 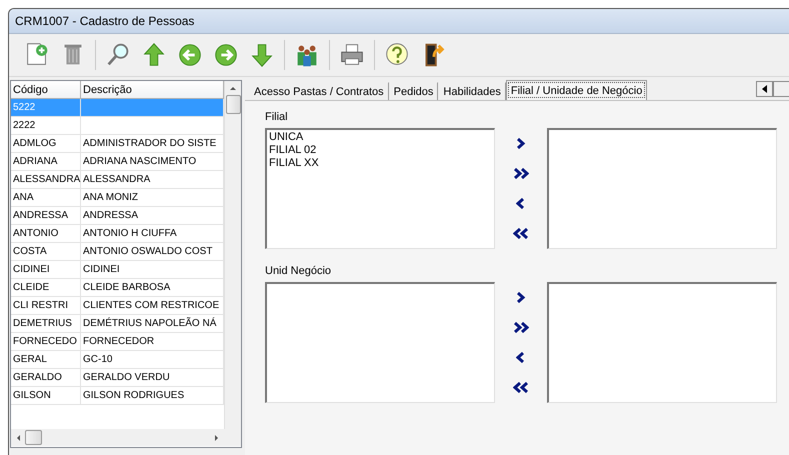 What do you see at coordinates (152, 144) in the screenshot?
I see `table-cell: ADMINISTRADOR DO SISTE` at bounding box center [152, 144].